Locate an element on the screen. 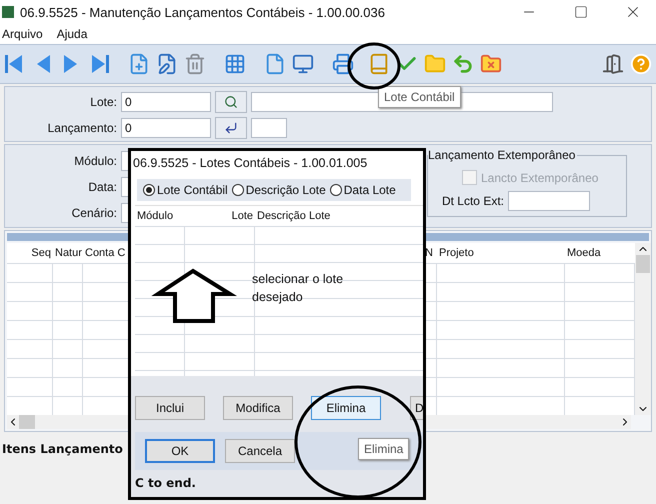 The height and width of the screenshot is (504, 656). annotation-text: selecionar o lote desejado is located at coordinates (298, 288).